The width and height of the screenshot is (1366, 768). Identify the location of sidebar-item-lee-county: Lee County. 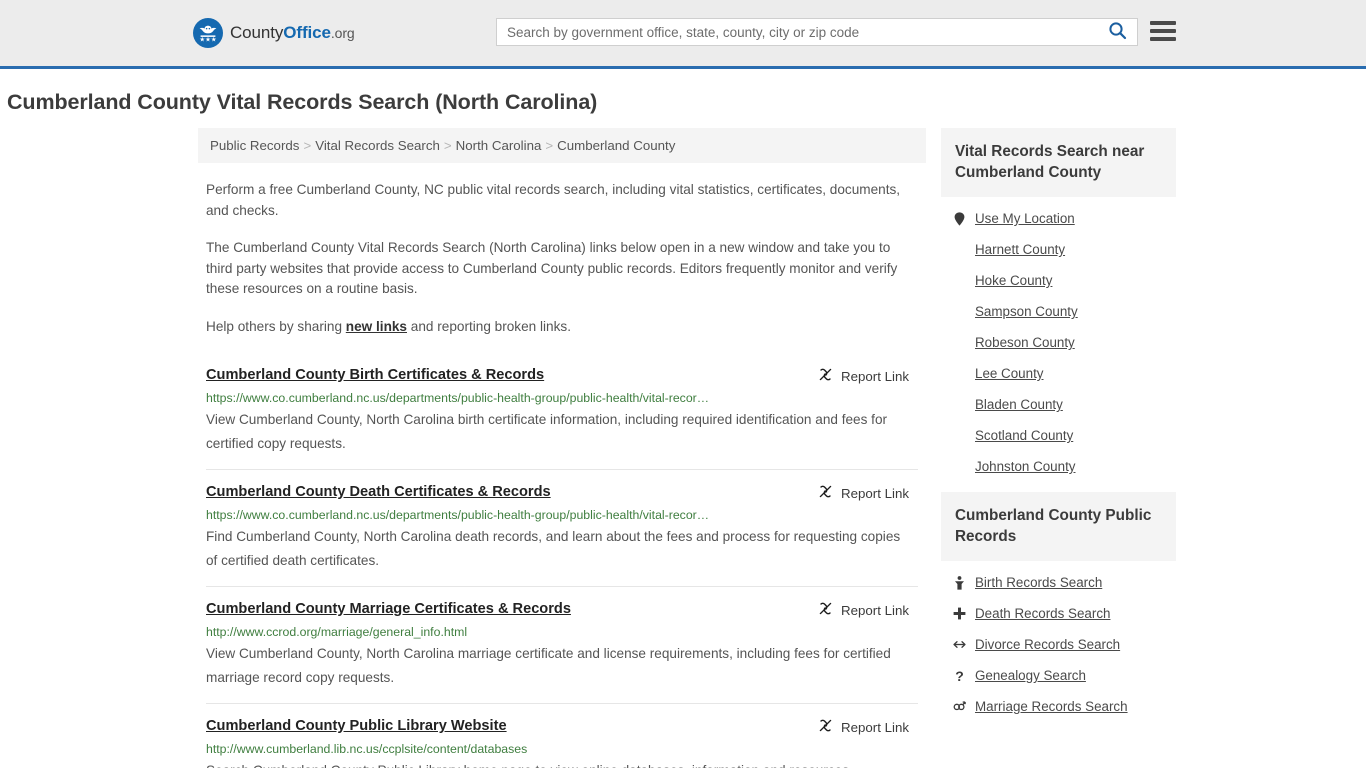
(1064, 373).